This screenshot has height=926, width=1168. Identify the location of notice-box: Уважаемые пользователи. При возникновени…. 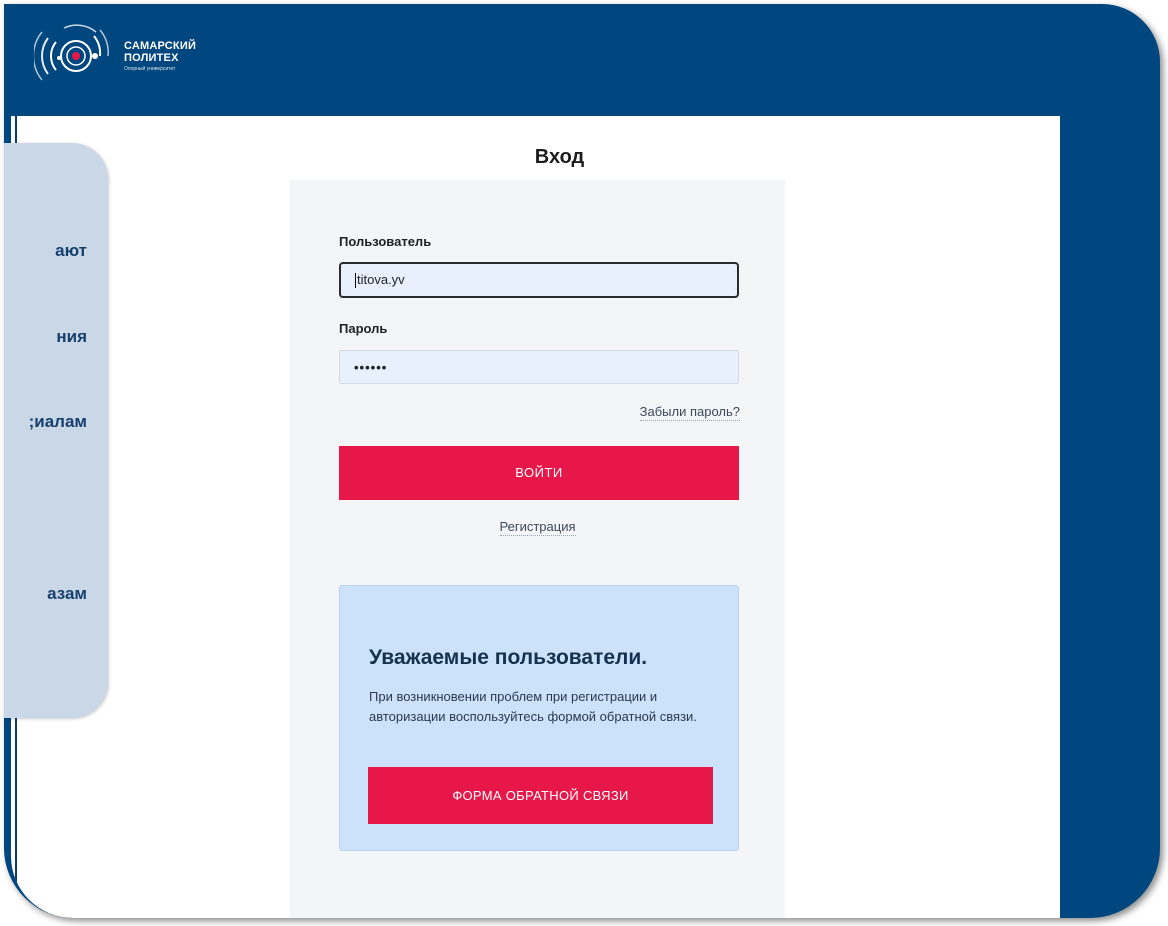
(539, 718).